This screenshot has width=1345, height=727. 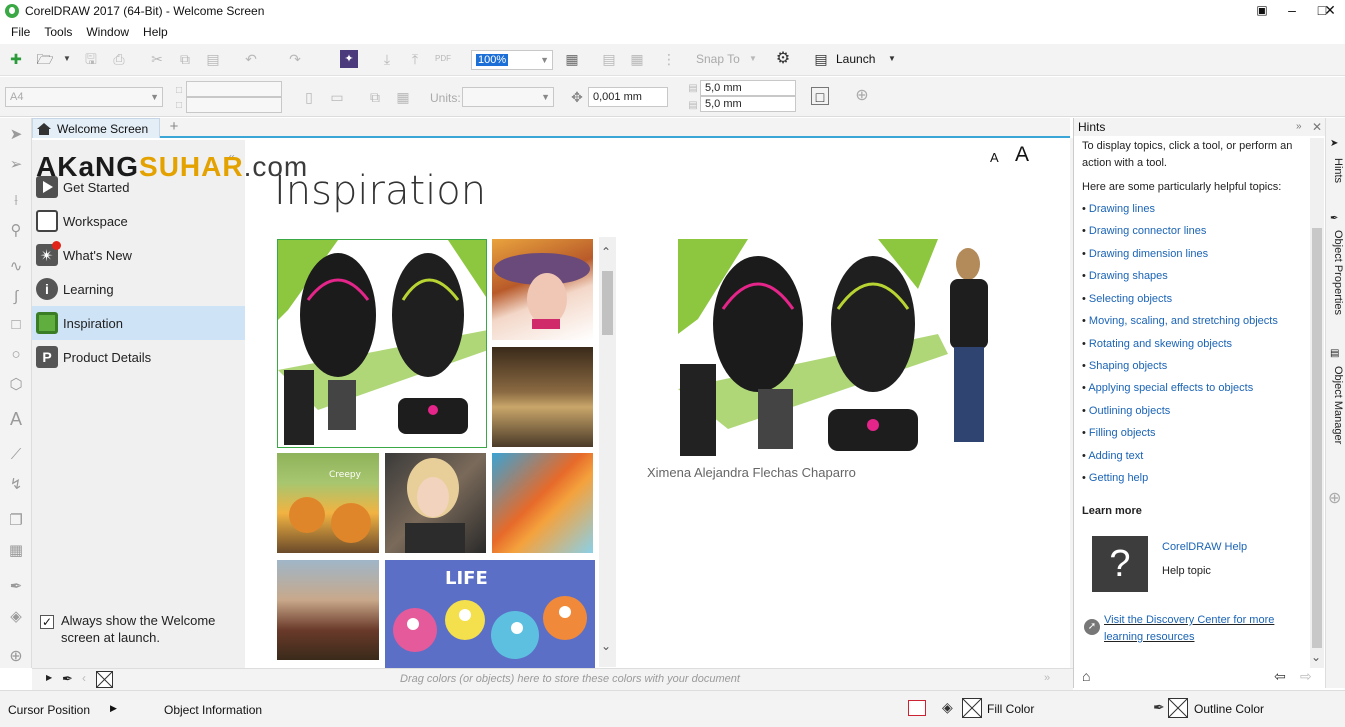 What do you see at coordinates (185, 59) in the screenshot?
I see `copy-icon: ⧉` at bounding box center [185, 59].